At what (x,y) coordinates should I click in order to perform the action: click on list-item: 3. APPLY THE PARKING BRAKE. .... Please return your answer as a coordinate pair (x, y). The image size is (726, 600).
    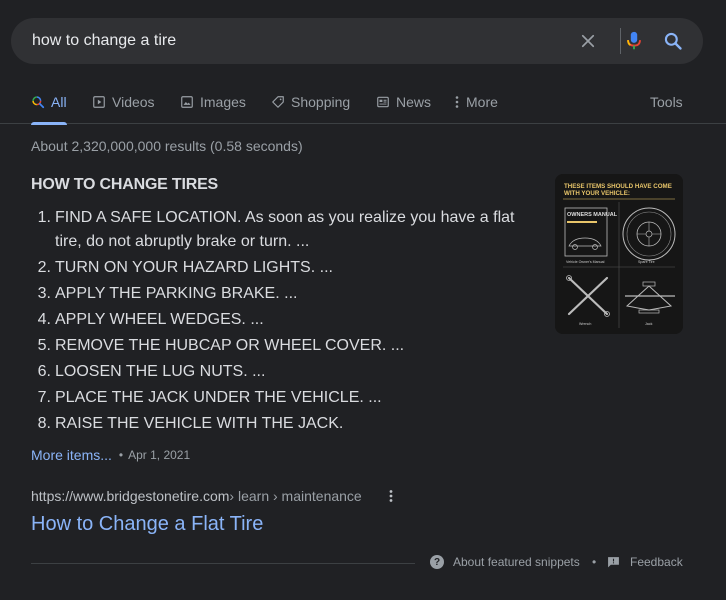
    Looking at the image, I should click on (281, 294).